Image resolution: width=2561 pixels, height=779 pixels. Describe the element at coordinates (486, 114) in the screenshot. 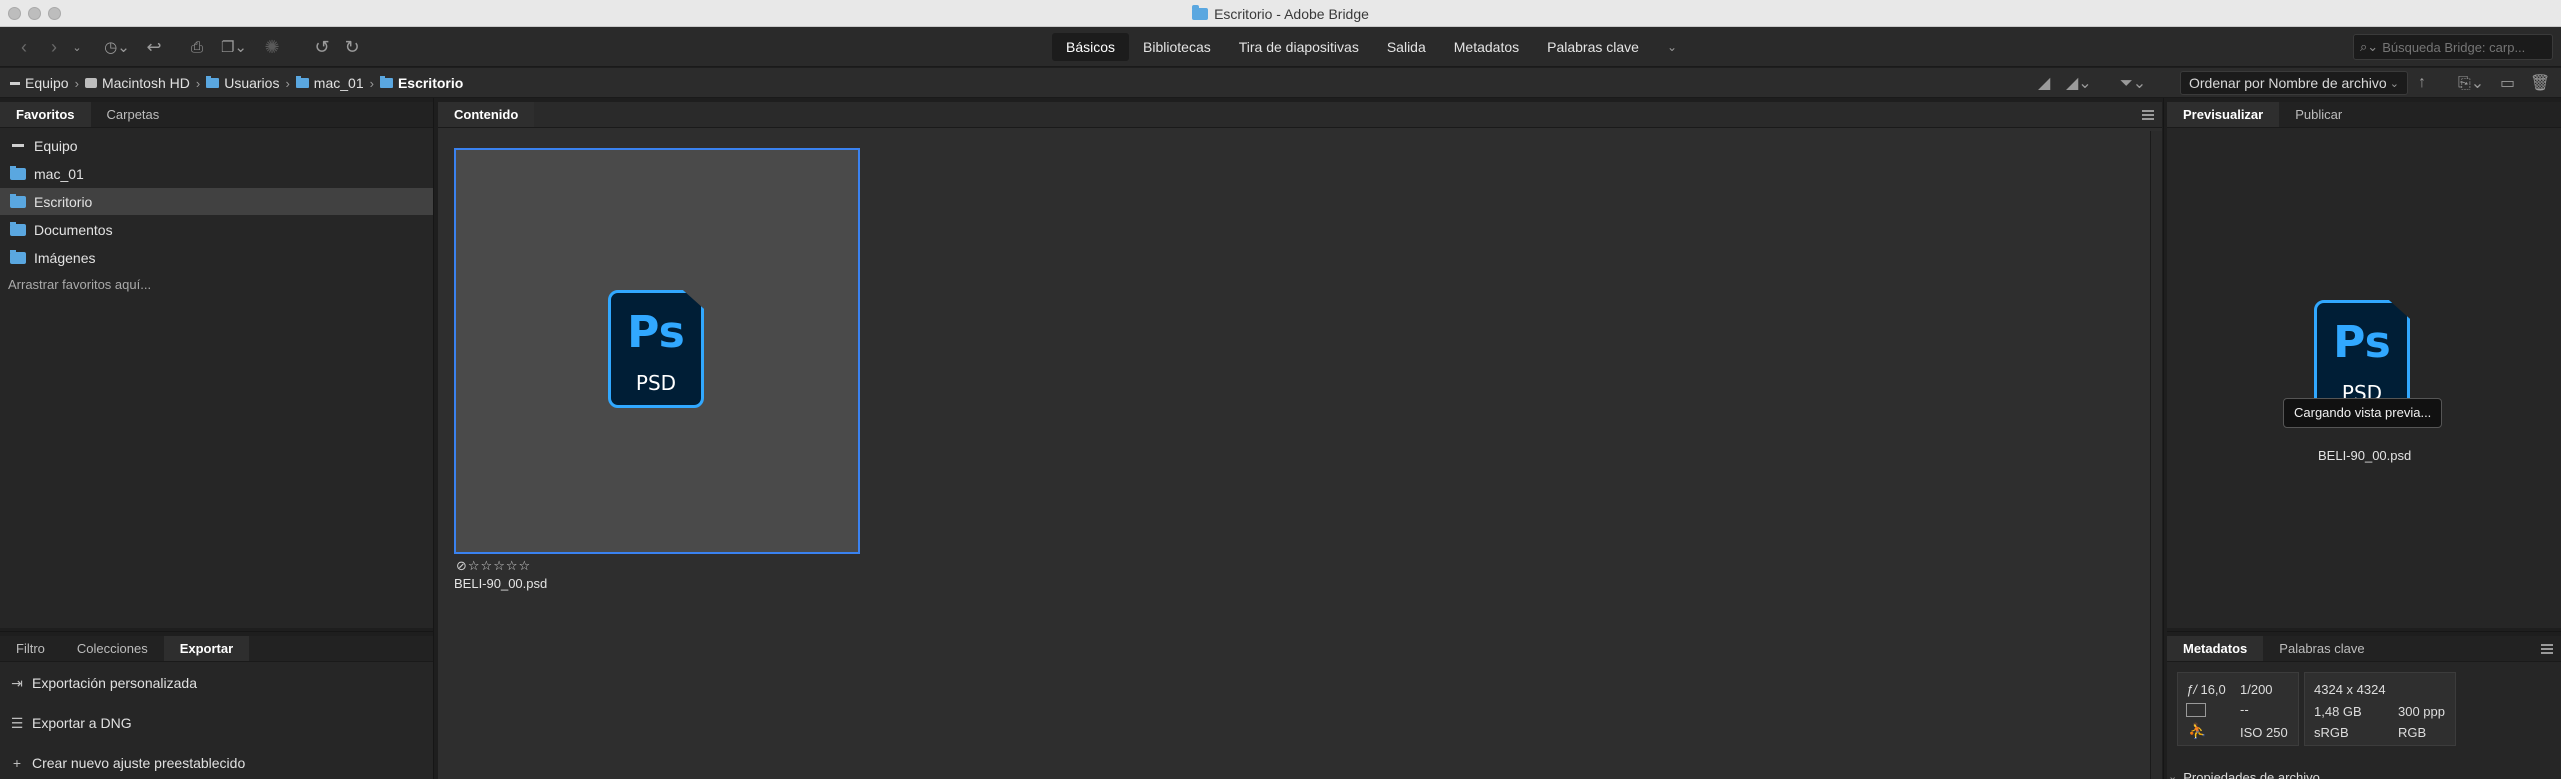

I see `tab-contenido: Contenido` at that location.